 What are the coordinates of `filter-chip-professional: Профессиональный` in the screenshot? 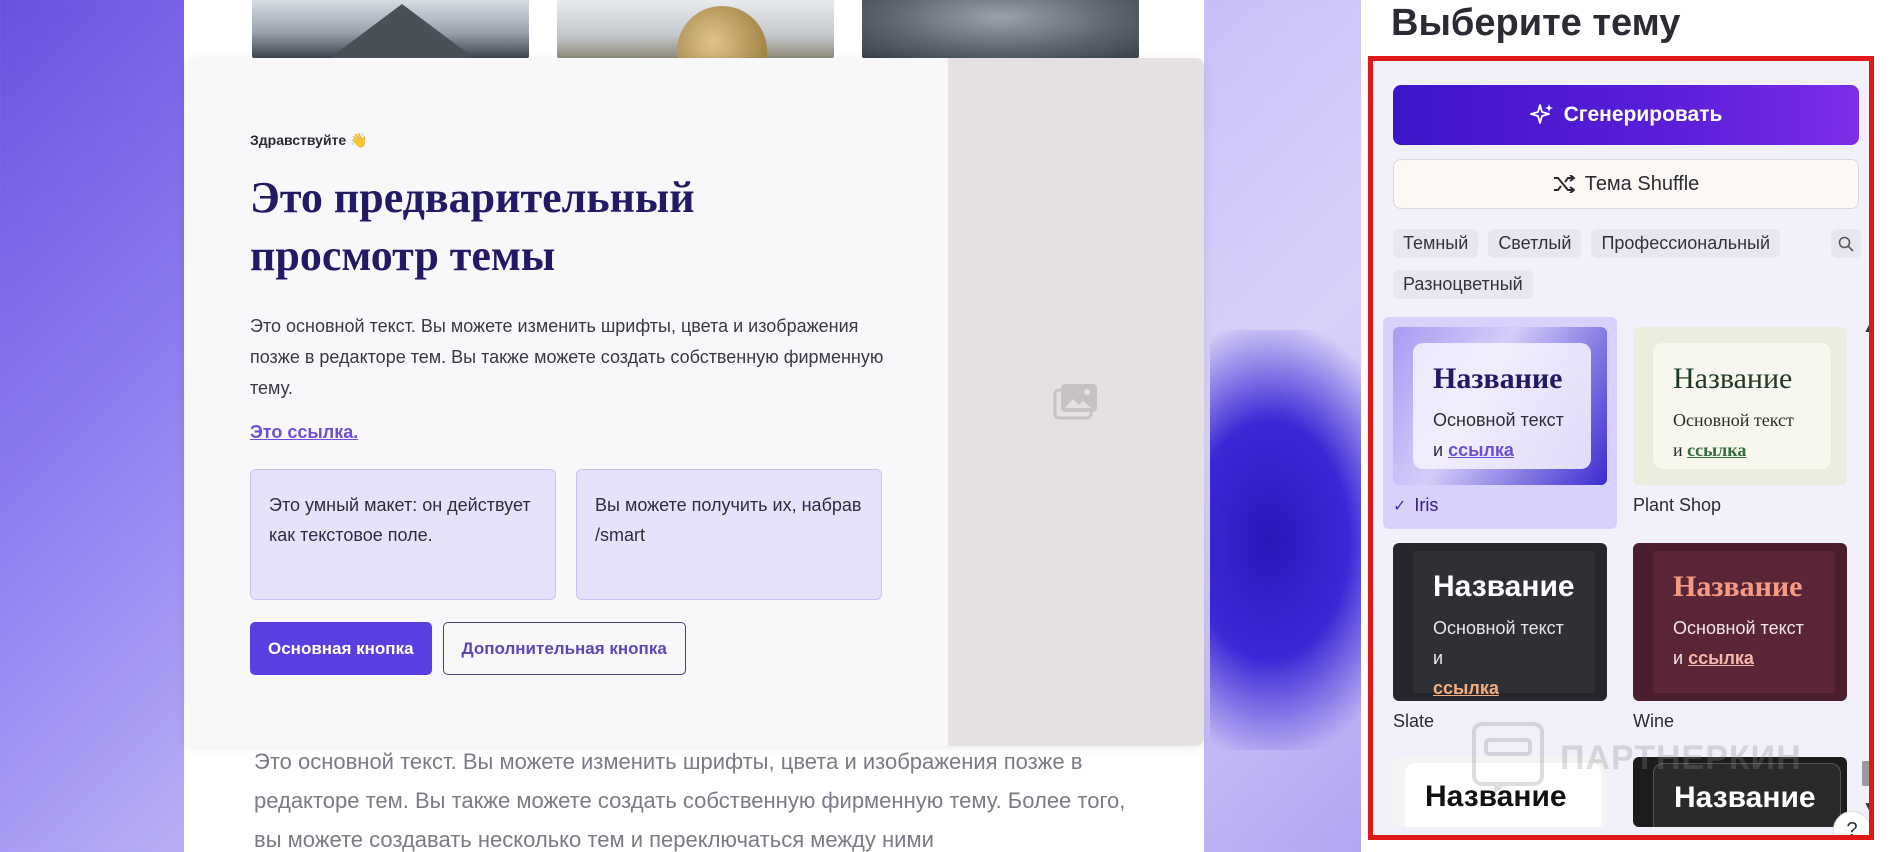 It's located at (1686, 243).